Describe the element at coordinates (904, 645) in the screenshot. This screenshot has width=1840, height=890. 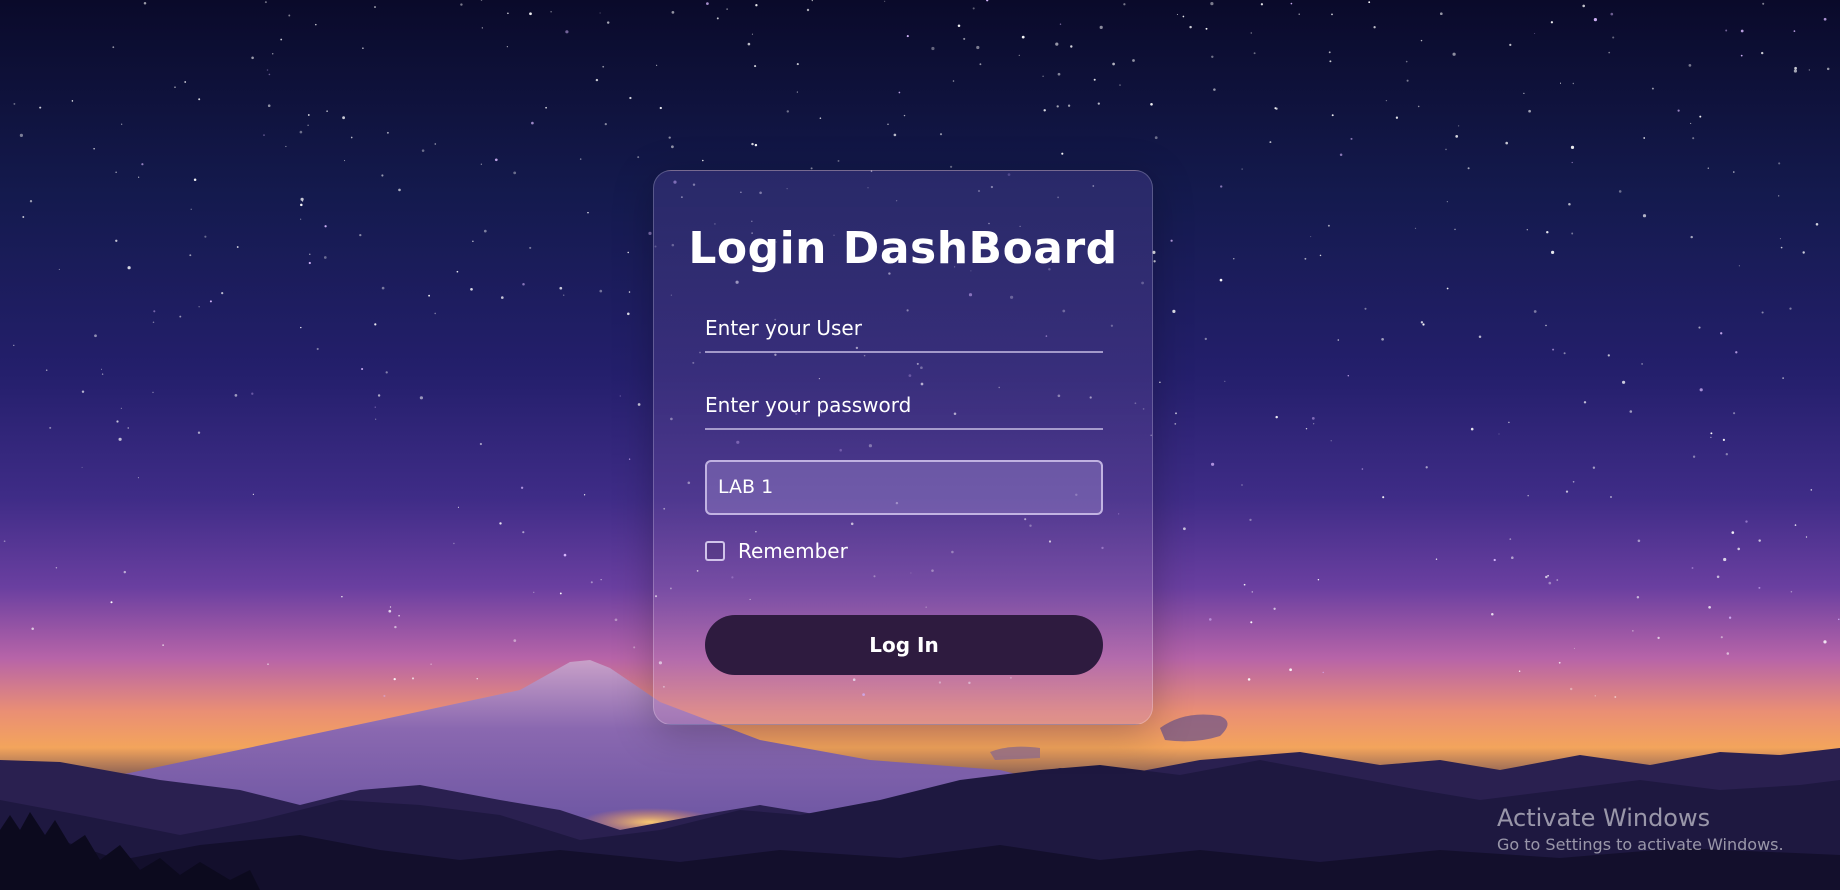
I see `login-button: Log In` at that location.